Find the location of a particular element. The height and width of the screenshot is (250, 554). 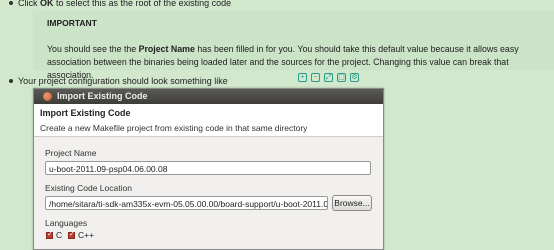

important-title: IMPORTANT is located at coordinates (72, 23).